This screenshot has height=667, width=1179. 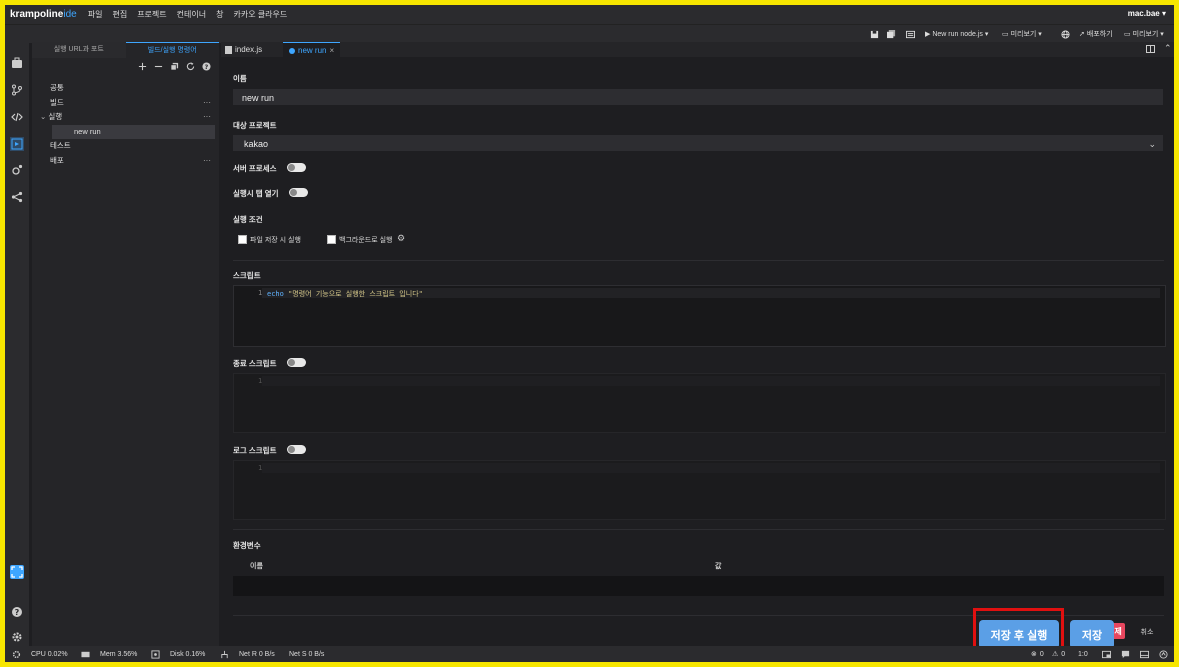 I want to click on split-editor-icon, so click(x=1150, y=49).